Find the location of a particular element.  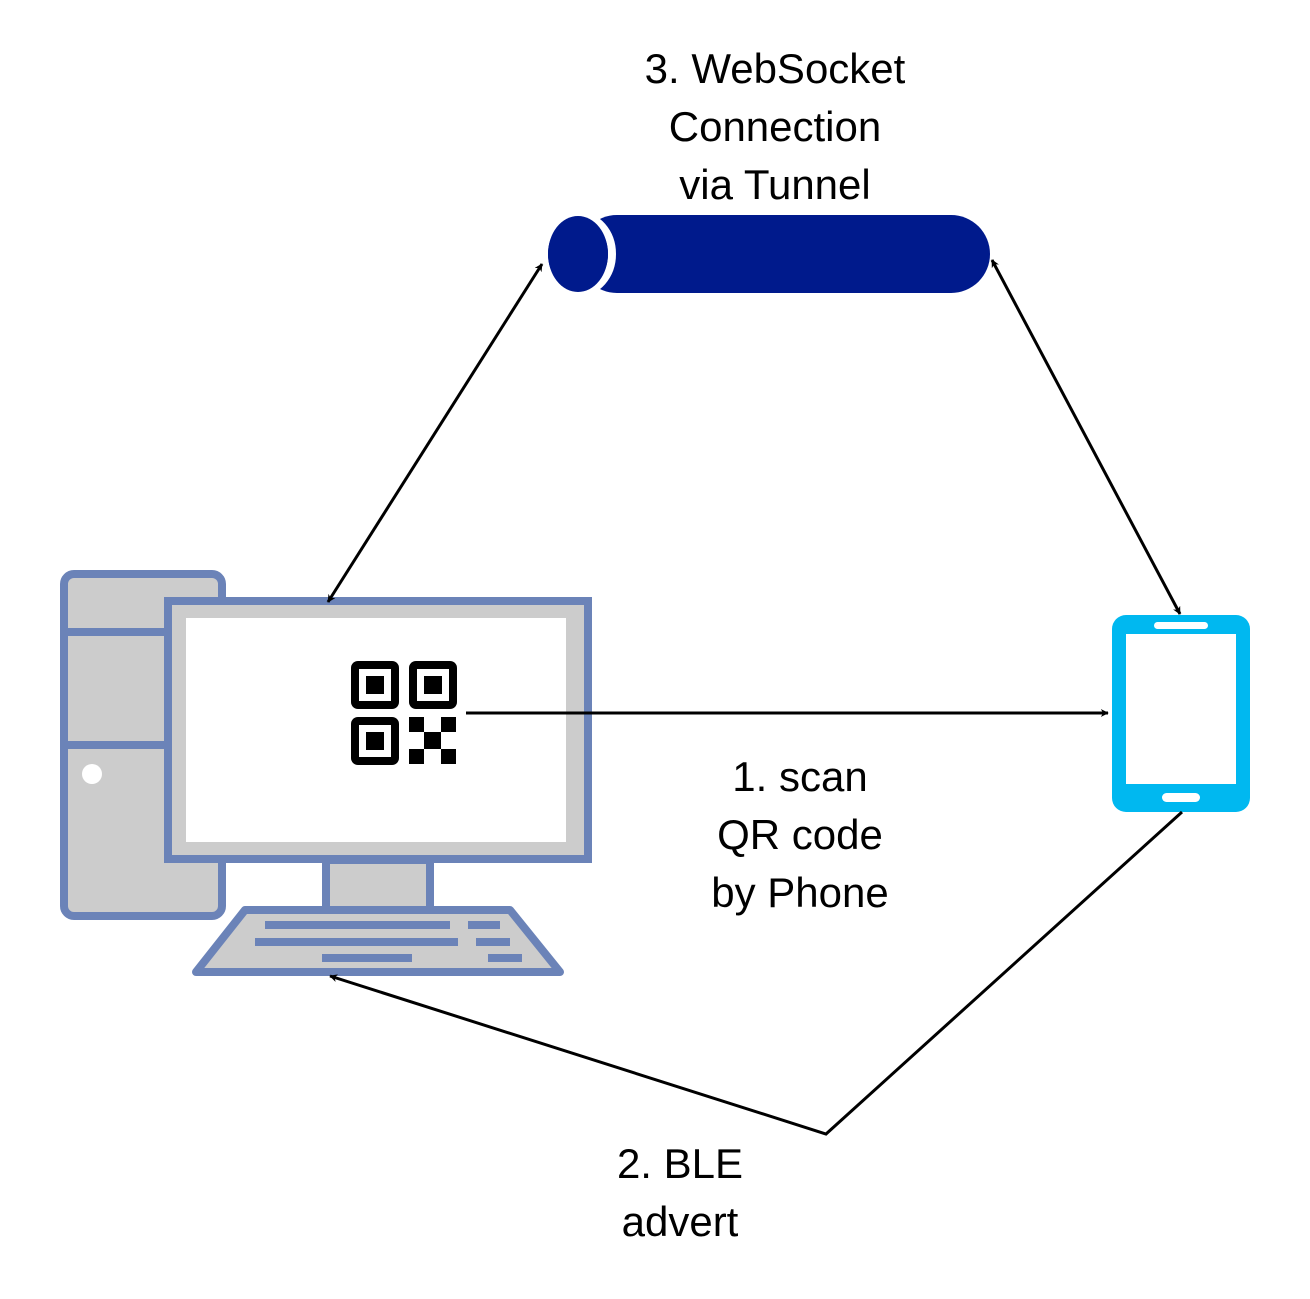

tunnel-label-line: via Tunnel is located at coordinates (775, 184).